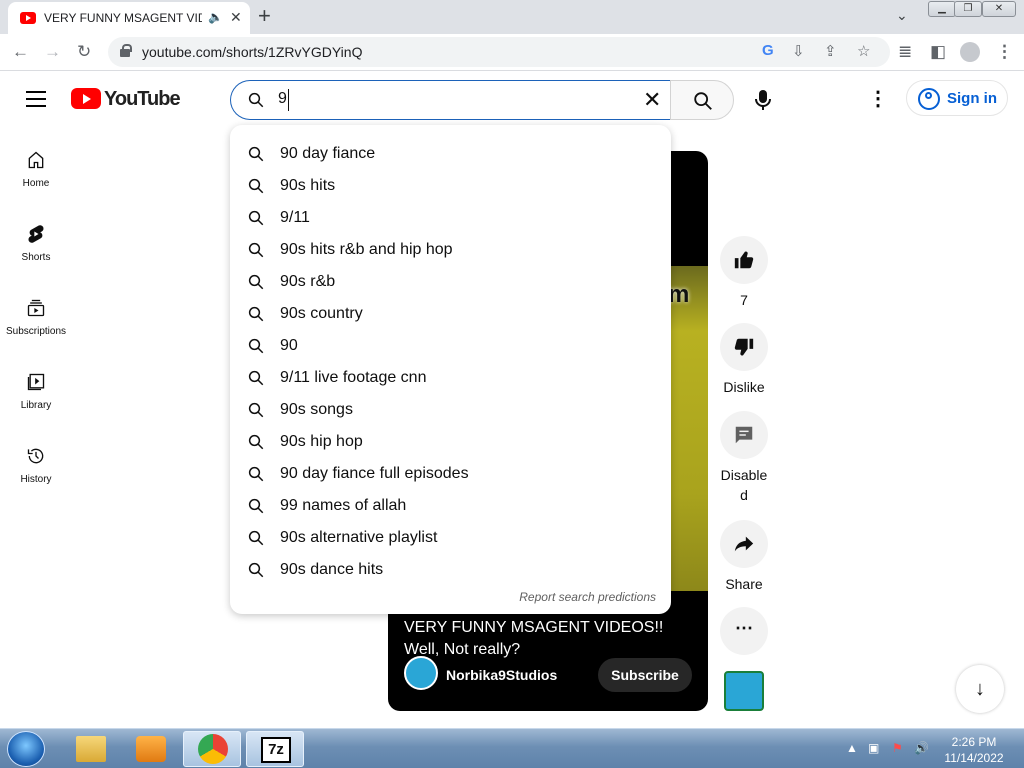 This screenshot has height=768, width=1024. Describe the element at coordinates (852, 748) in the screenshot. I see `show-hidden-icons-icon: ▲` at that location.